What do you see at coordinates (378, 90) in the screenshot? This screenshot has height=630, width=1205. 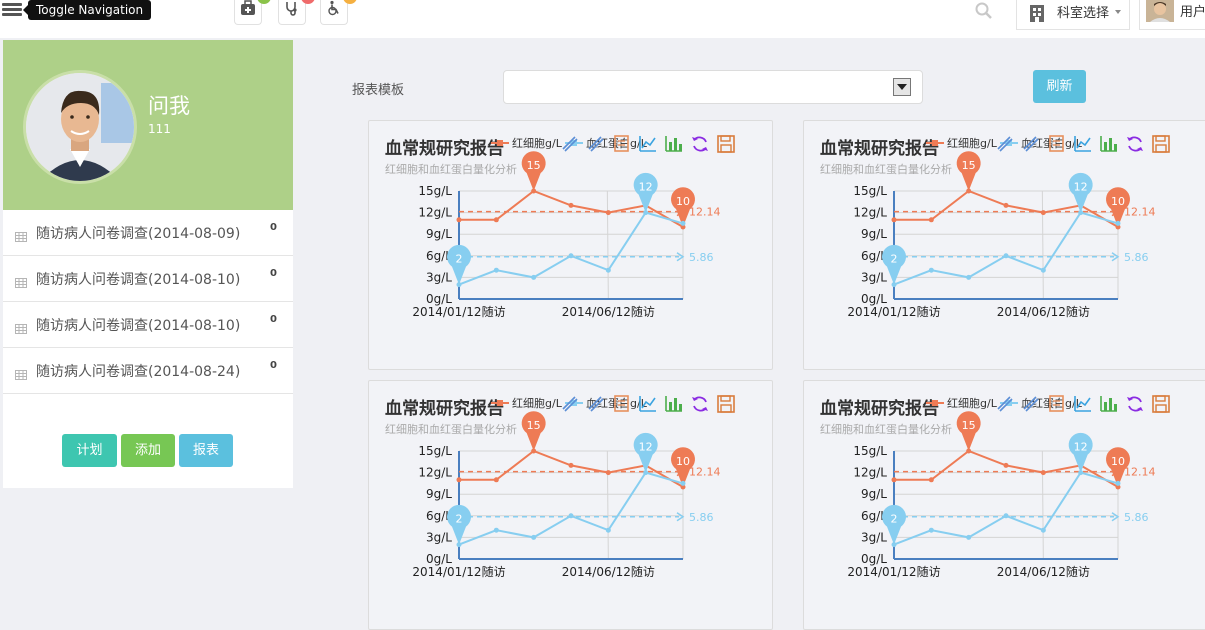 I see `template-label: 报表模板` at bounding box center [378, 90].